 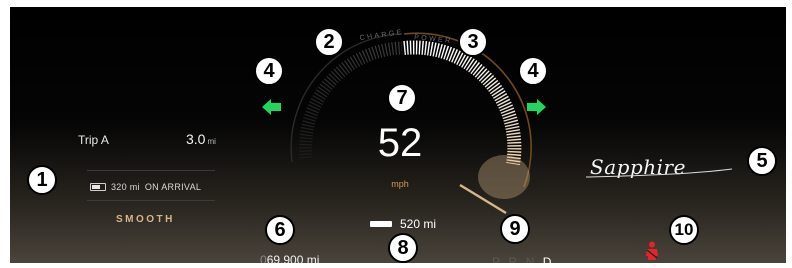 What do you see at coordinates (496, 259) in the screenshot?
I see `gear-p: P` at bounding box center [496, 259].